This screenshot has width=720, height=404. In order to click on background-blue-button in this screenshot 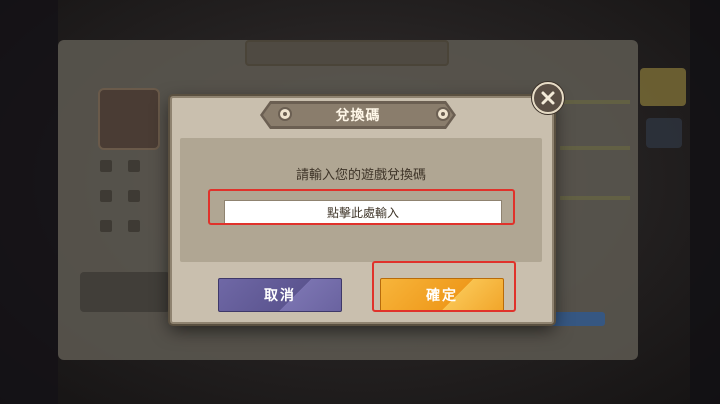, I will do `click(575, 319)`.